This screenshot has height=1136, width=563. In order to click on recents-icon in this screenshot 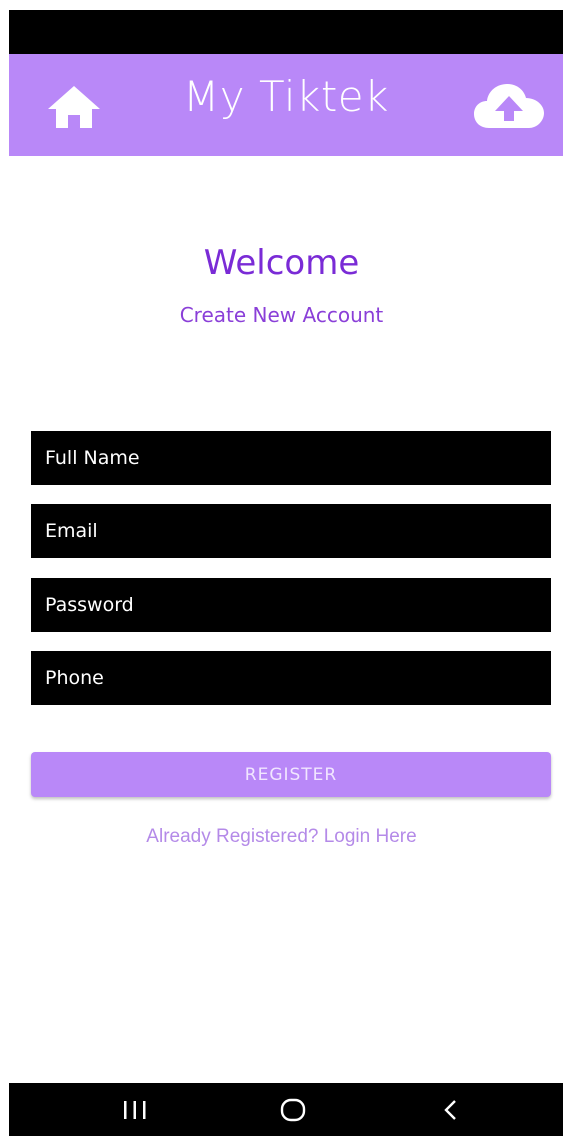, I will do `click(135, 1110)`.